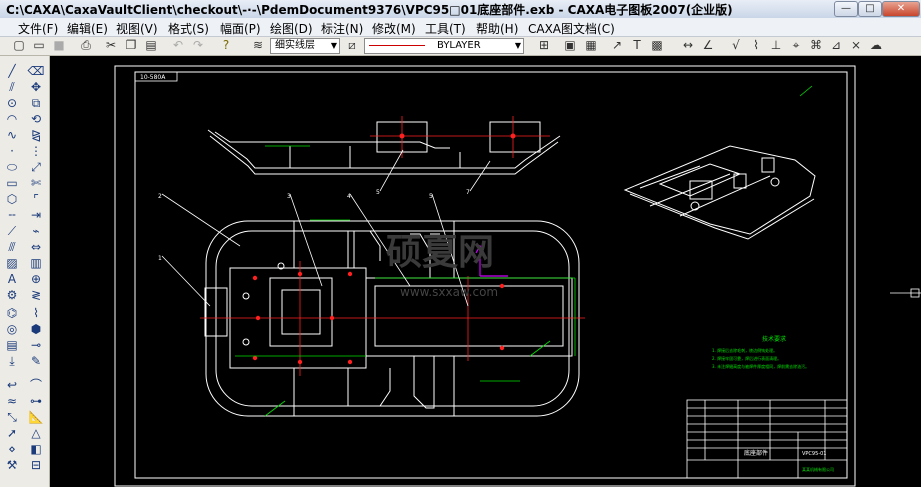 The width and height of the screenshot is (921, 487). Describe the element at coordinates (36, 263) in the screenshot. I see `block-icon: ▥` at that location.